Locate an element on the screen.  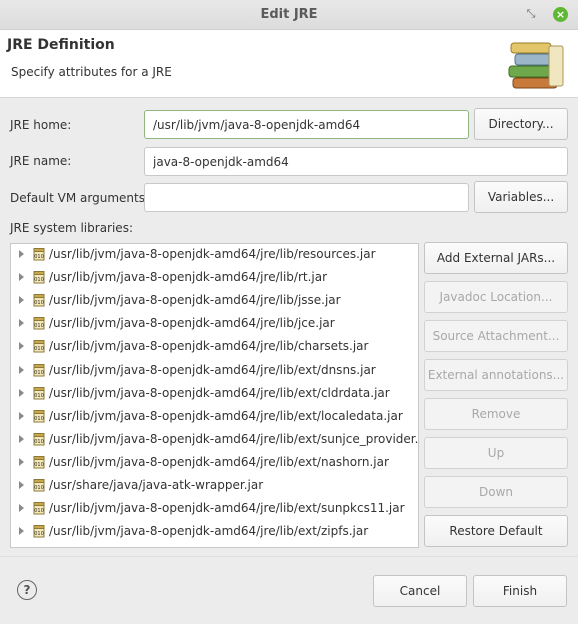
up-button: Up is located at coordinates (496, 453).